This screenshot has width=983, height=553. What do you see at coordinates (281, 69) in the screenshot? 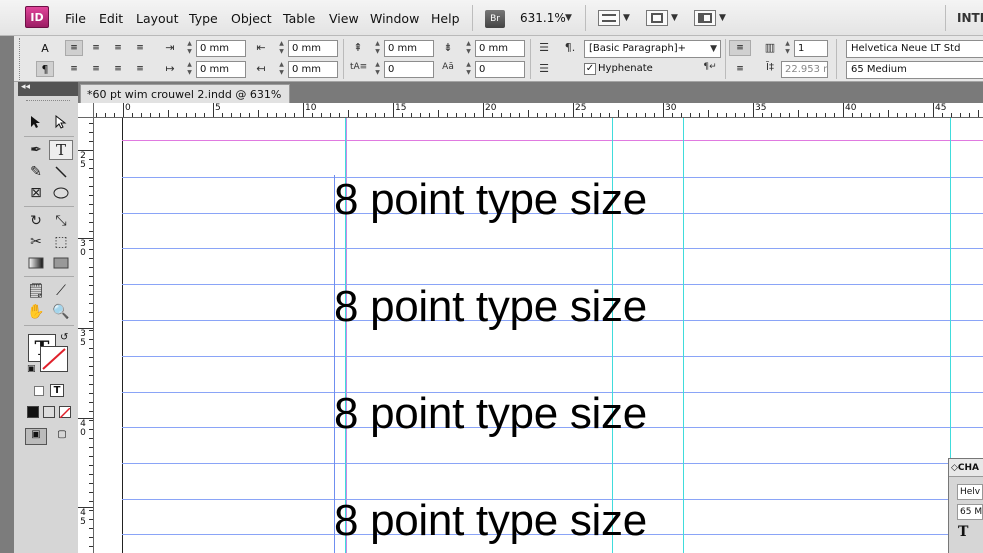
I see `last-line-indent-stepper: ▲ ▼` at bounding box center [281, 69].